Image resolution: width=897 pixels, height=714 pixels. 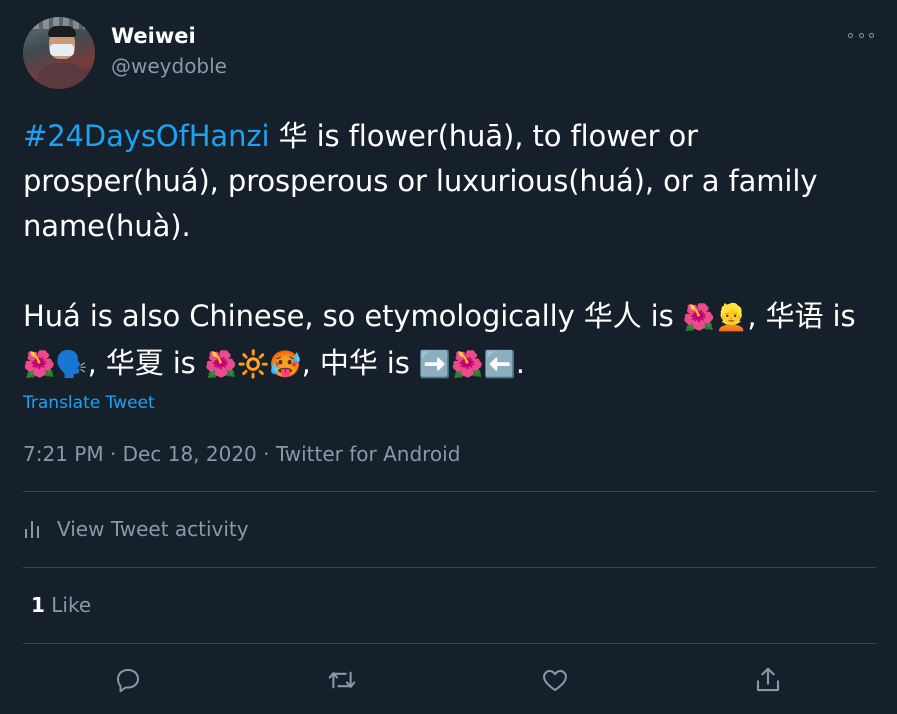 I want to click on sun-emoji: 🔆, so click(x=253, y=365).